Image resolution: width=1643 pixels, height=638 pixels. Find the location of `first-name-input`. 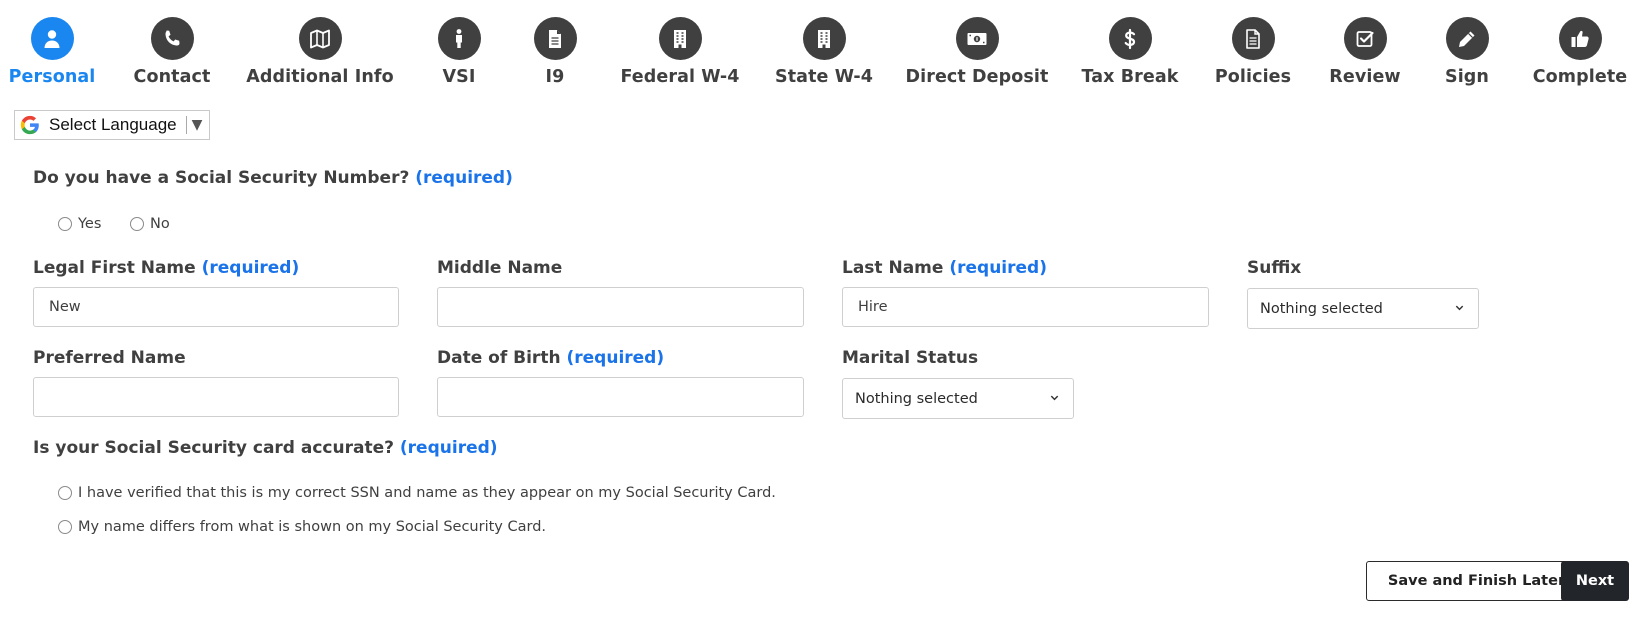

first-name-input is located at coordinates (216, 307).